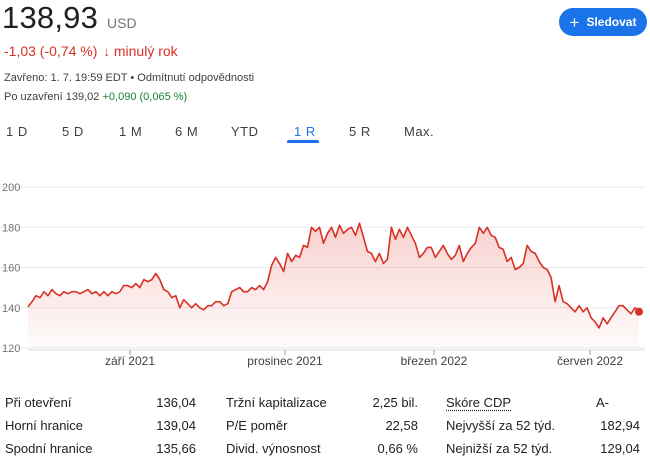 This screenshot has height=469, width=650. Describe the element at coordinates (145, 51) in the screenshot. I see `change-period: minulý rok` at that location.